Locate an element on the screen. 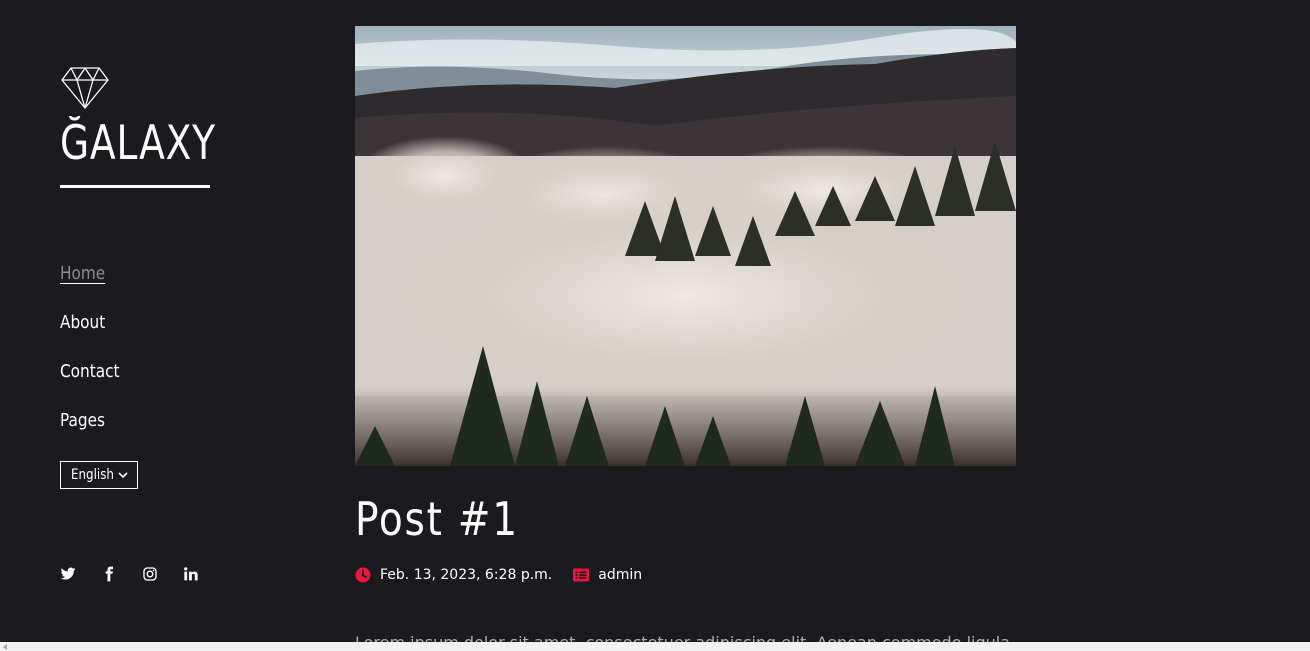 The width and height of the screenshot is (1310, 651). post-author: admin is located at coordinates (607, 575).